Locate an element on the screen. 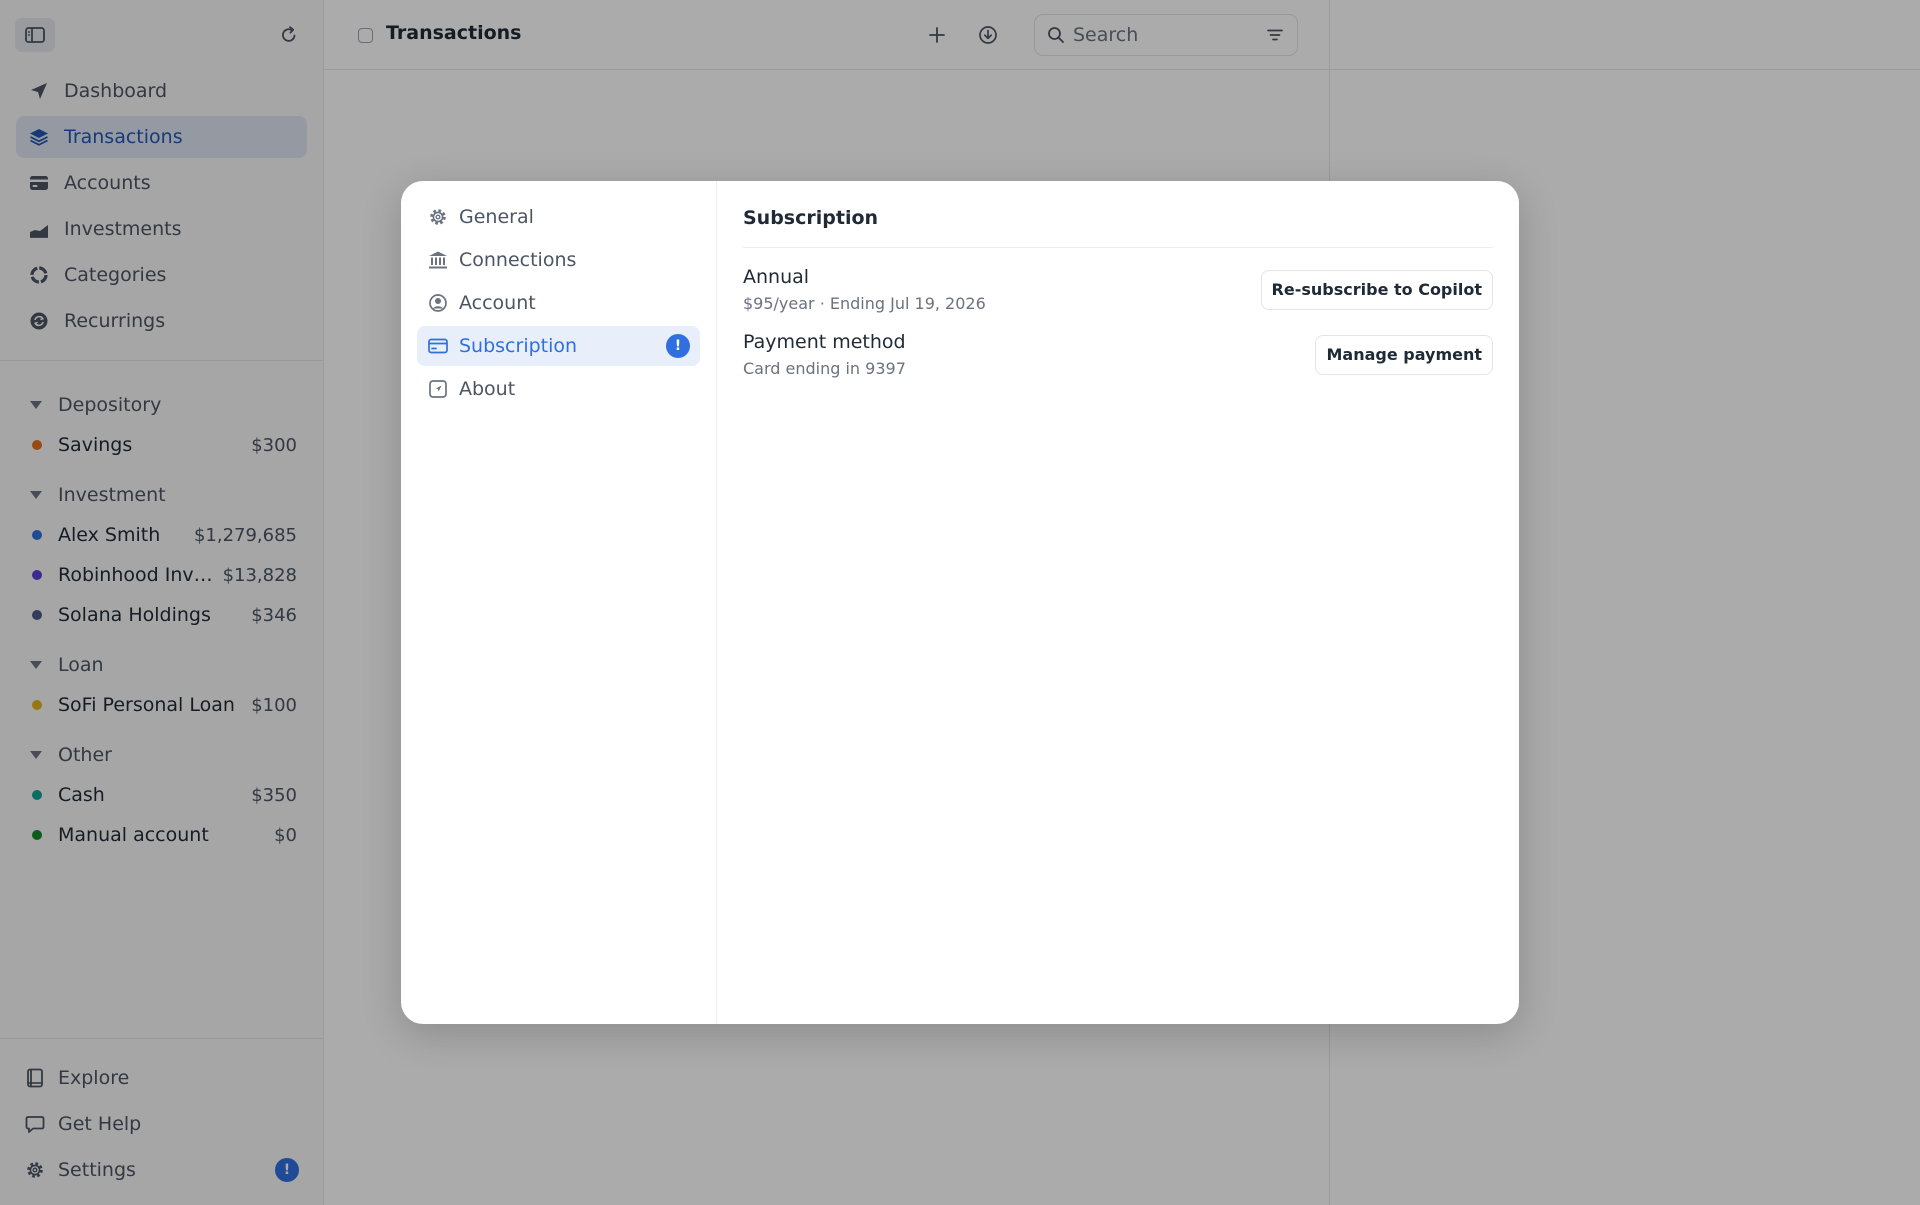 This screenshot has height=1205, width=1920. settings-tab-label: General is located at coordinates (496, 217).